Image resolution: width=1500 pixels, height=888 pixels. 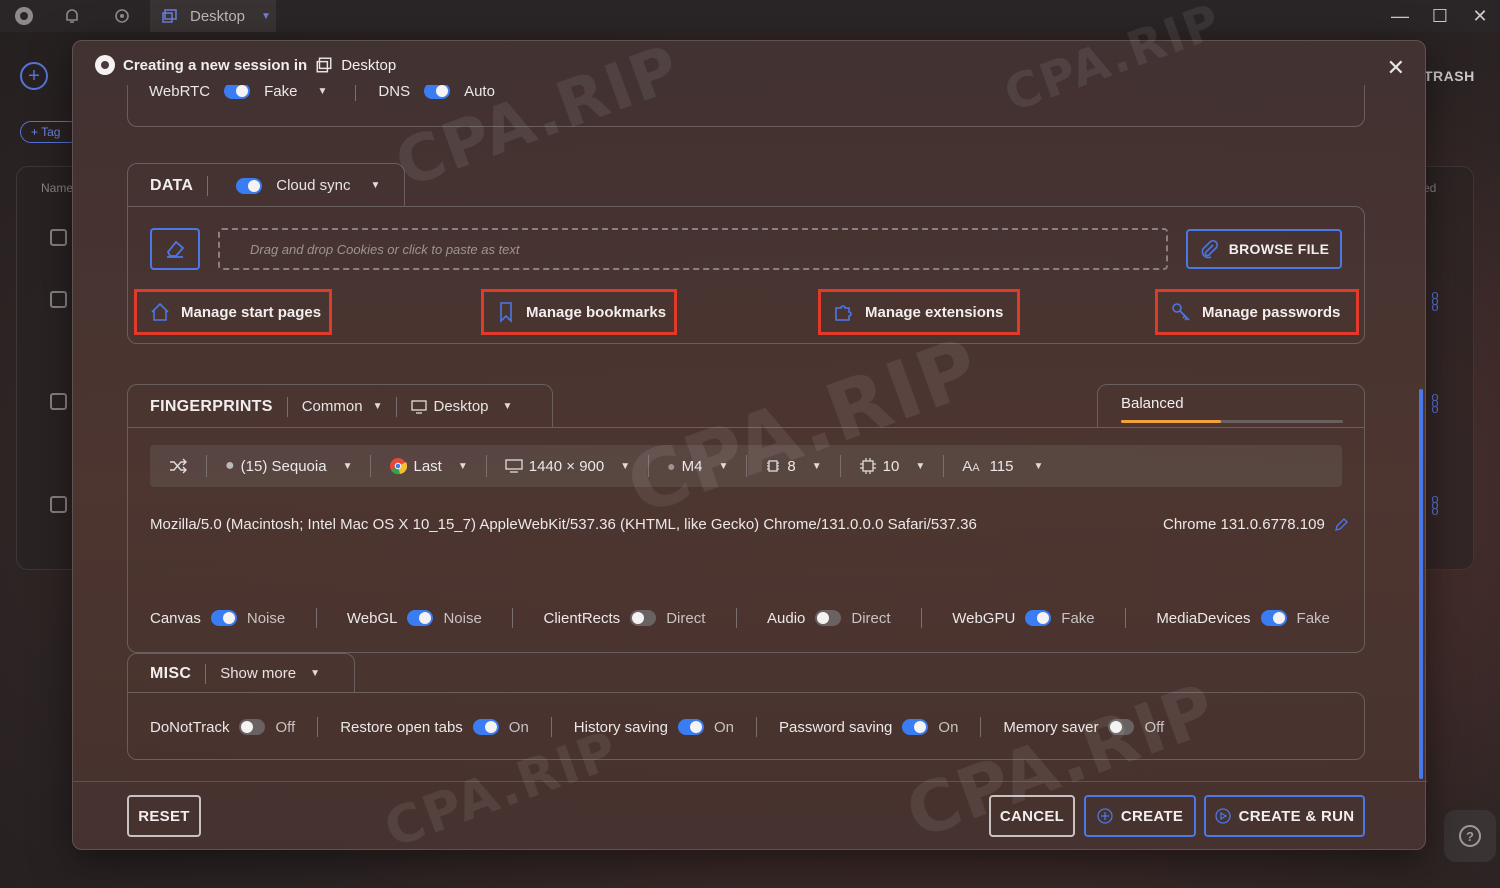 I want to click on show-more-dropdown: Show more ▼, so click(x=270, y=673).